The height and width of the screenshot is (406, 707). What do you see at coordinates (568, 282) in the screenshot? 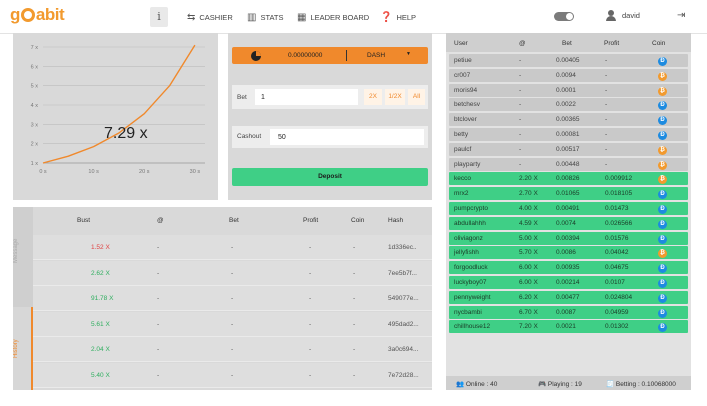
I see `player-row: luckyboy07 6.00 X 0.00214 0.0107 Đ` at bounding box center [568, 282].